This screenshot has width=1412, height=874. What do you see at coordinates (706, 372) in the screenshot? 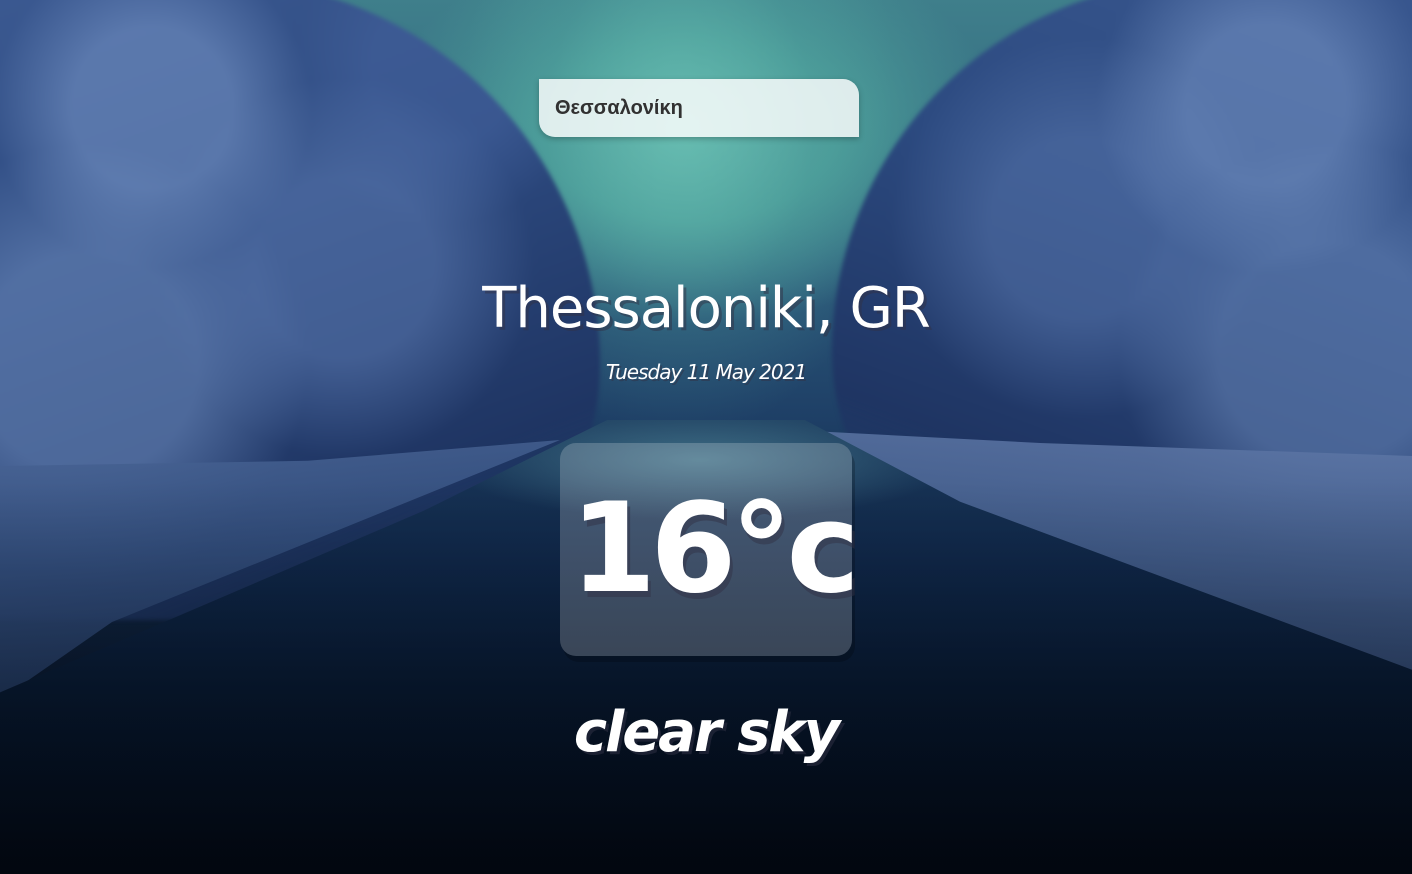
I see `current-date: Tuesday 11 May 2021` at bounding box center [706, 372].